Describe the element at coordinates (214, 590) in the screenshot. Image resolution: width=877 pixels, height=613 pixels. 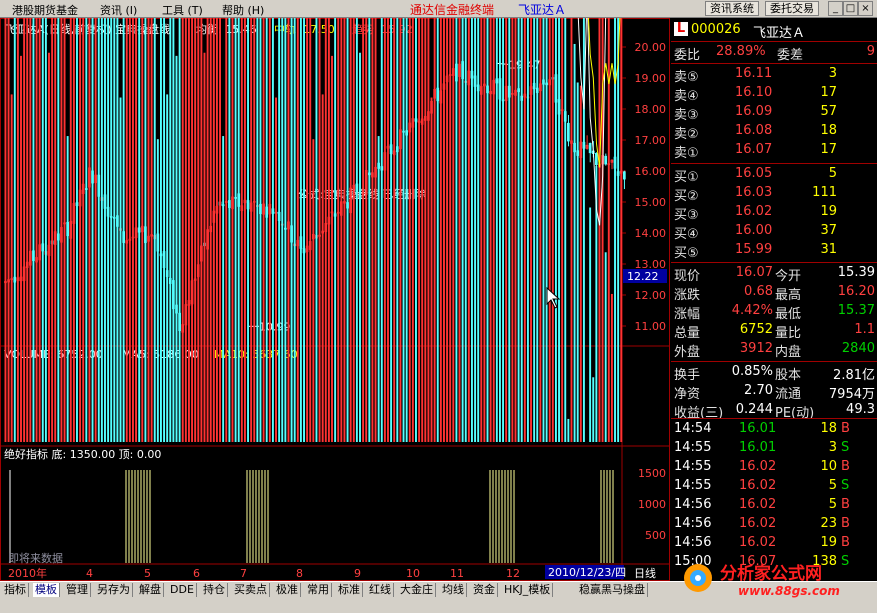
I see `indicator-tab: 持仓` at that location.